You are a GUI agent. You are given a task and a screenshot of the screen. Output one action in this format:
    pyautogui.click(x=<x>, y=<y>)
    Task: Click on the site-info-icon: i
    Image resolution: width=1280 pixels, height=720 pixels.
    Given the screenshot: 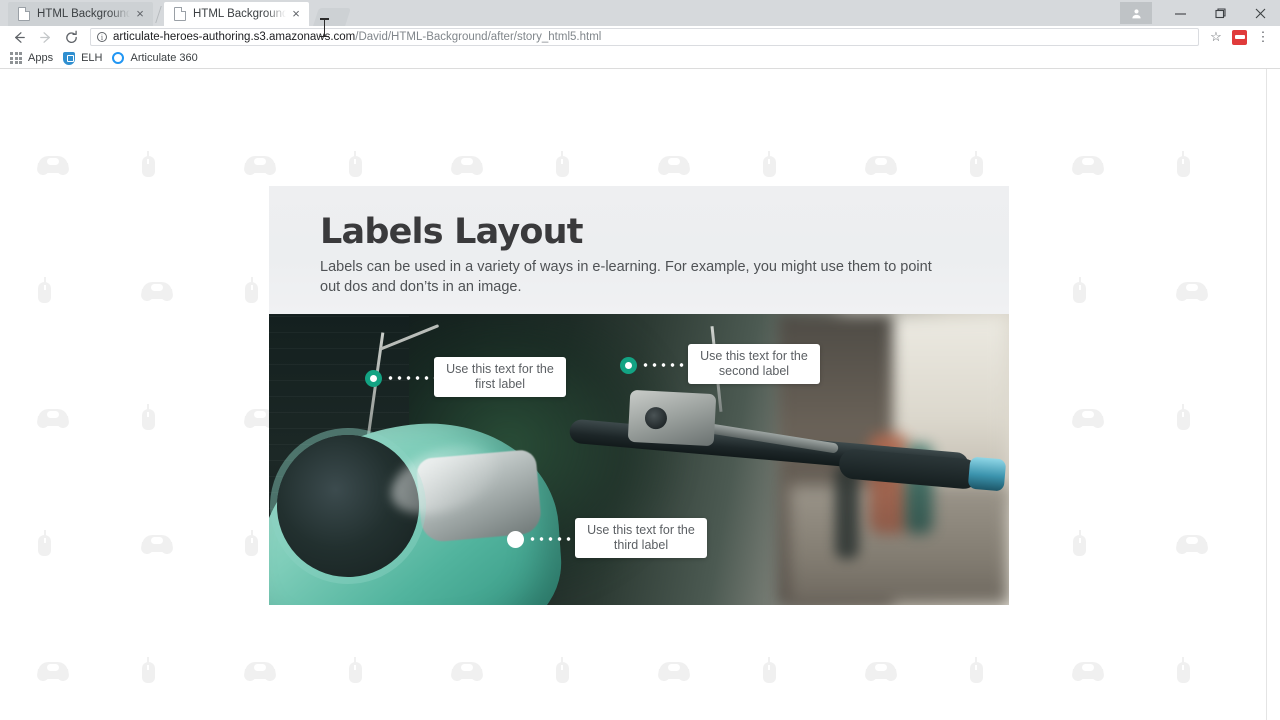 What is the action you would take?
    pyautogui.click(x=102, y=37)
    